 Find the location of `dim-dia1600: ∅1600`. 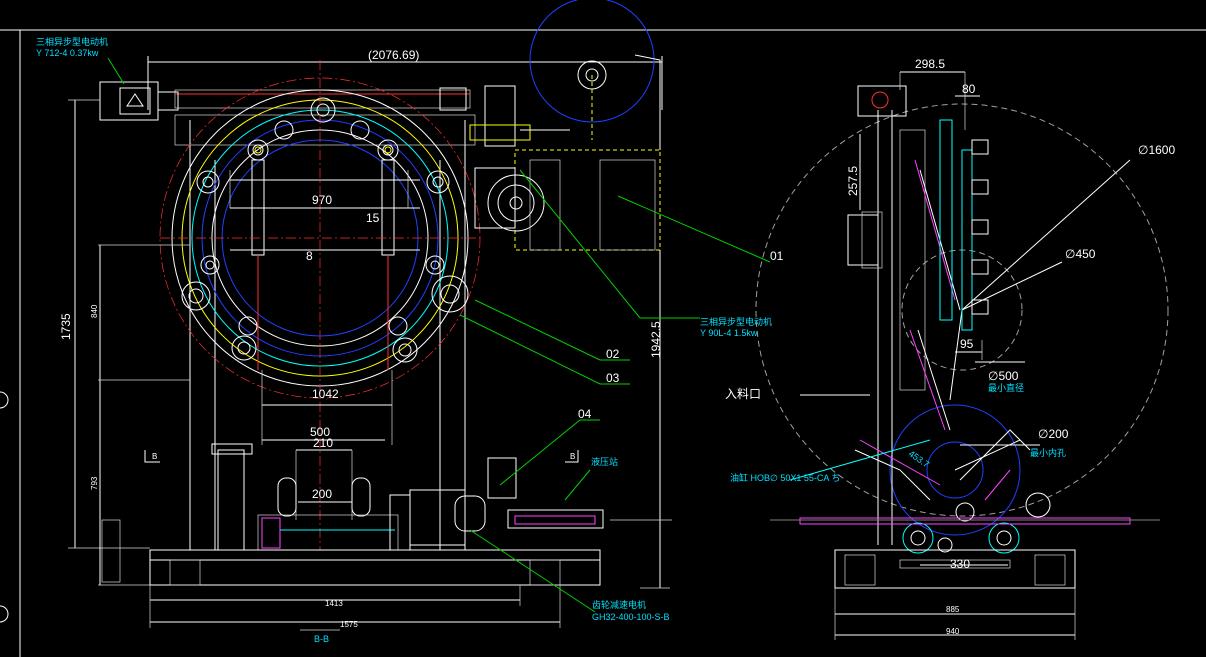

dim-dia1600: ∅1600 is located at coordinates (1156, 150).